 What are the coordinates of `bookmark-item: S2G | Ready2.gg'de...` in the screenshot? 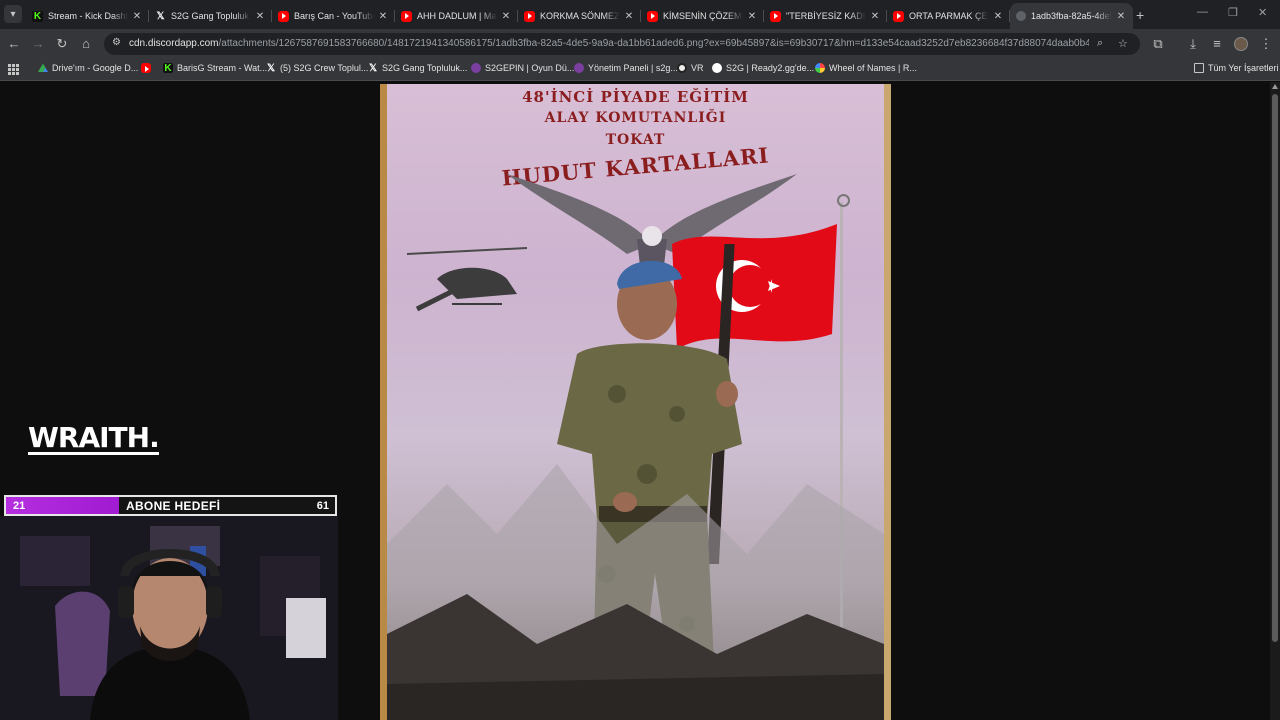 It's located at (763, 68).